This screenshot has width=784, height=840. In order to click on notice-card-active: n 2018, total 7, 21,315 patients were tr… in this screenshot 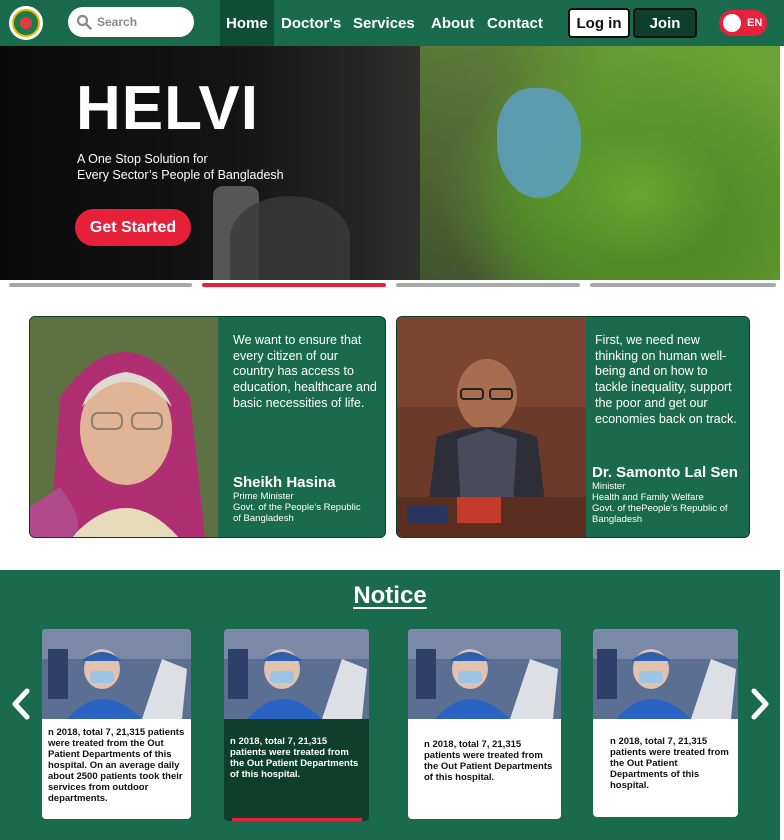, I will do `click(296, 725)`.